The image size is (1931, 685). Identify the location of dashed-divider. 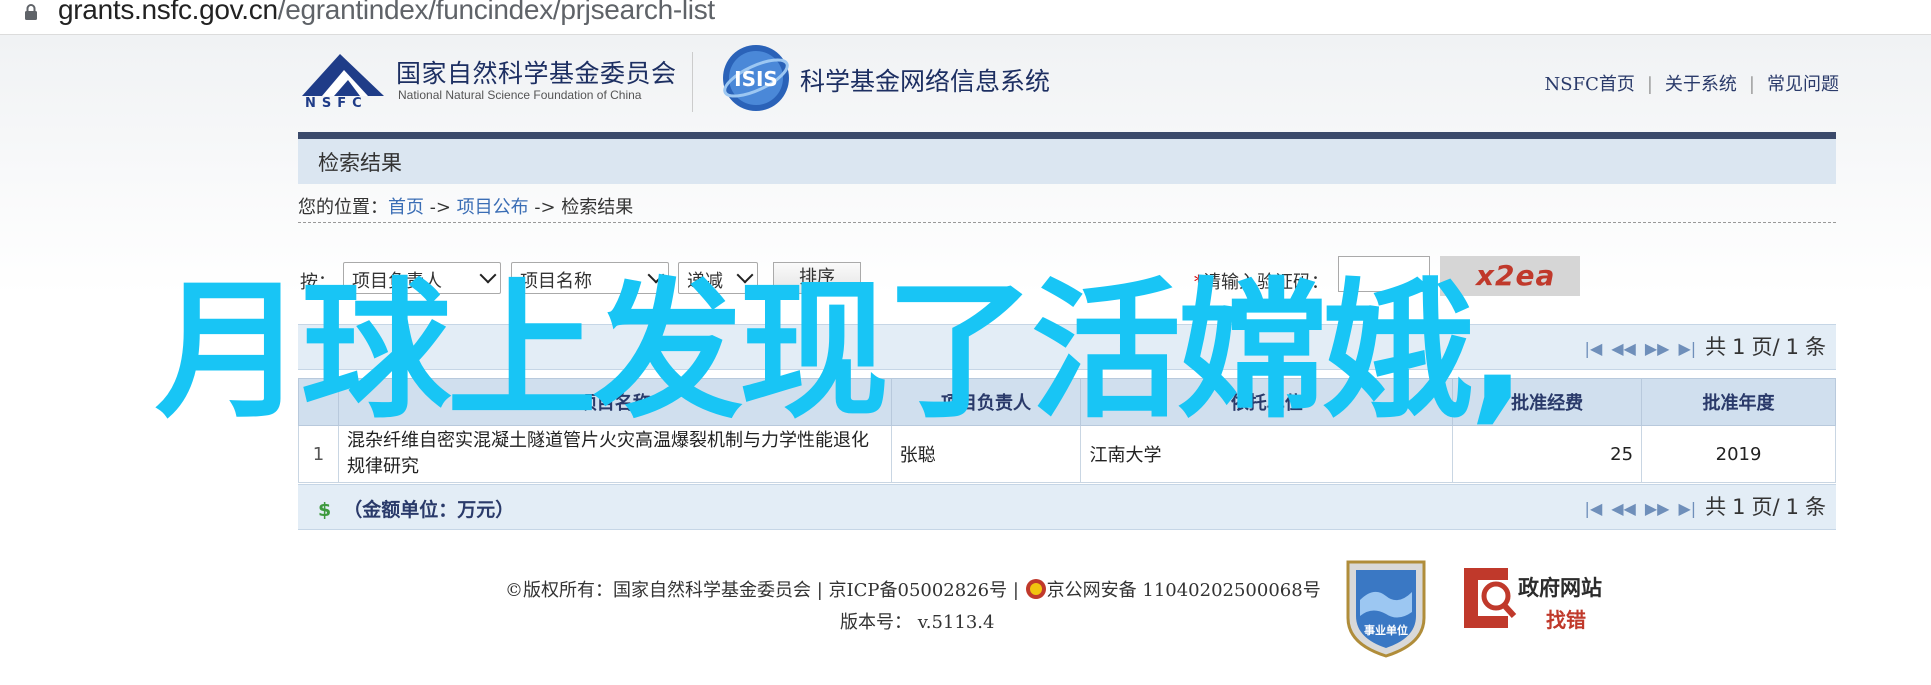
(1067, 222).